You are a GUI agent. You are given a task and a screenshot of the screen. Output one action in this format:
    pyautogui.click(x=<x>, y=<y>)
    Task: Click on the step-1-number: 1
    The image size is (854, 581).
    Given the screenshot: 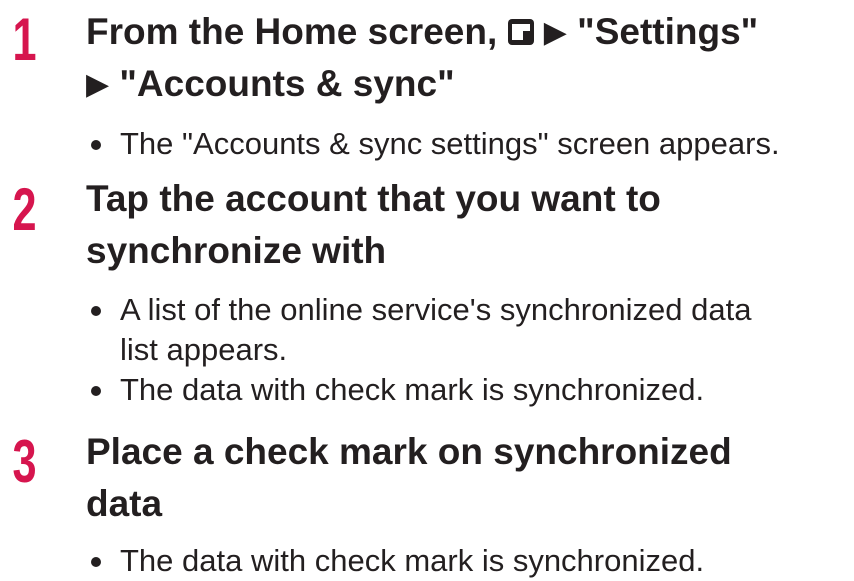 What is the action you would take?
    pyautogui.click(x=24, y=39)
    